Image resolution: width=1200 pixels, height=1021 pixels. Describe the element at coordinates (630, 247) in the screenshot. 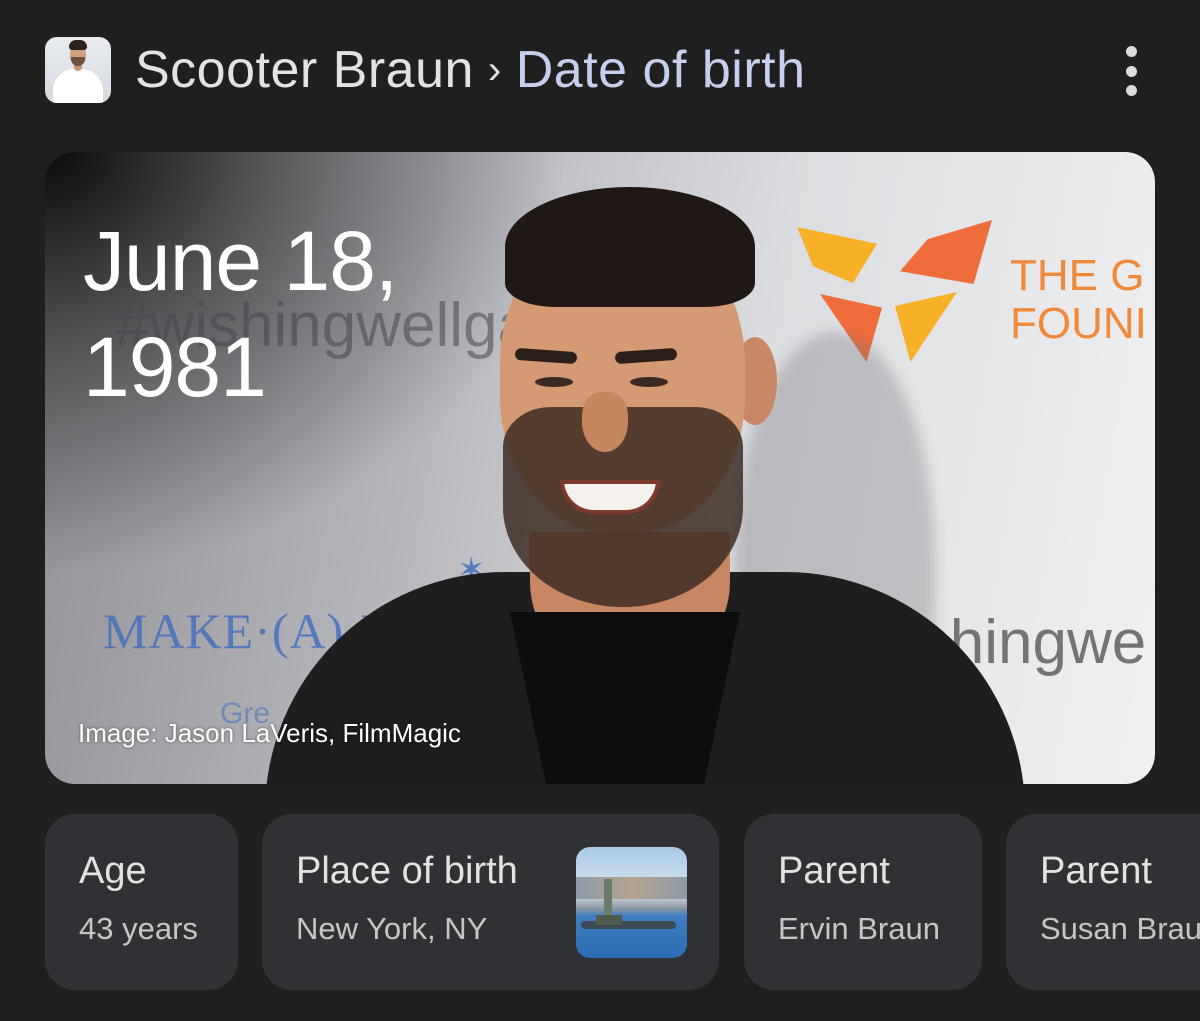

I see `person-hair` at that location.